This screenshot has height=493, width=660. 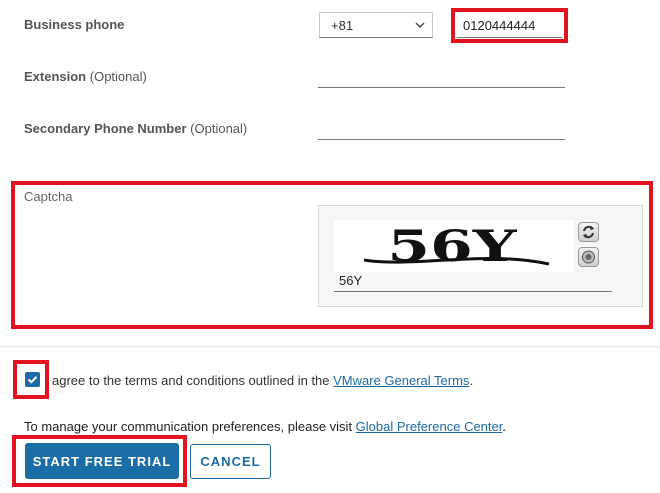 I want to click on highlight-box-phone, so click(x=509, y=25).